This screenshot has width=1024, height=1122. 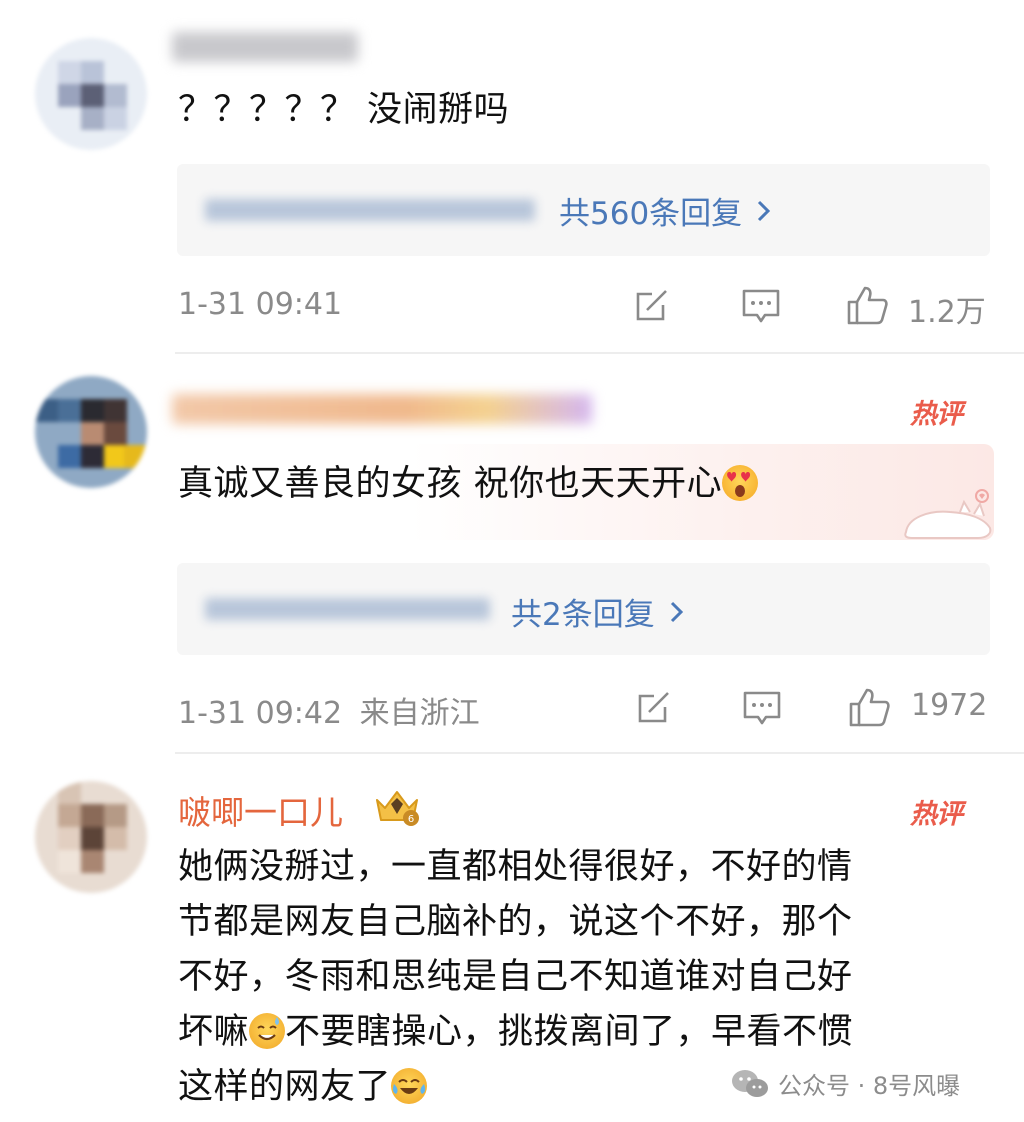 I want to click on reply-count-label: 共560条回复, so click(x=651, y=214).